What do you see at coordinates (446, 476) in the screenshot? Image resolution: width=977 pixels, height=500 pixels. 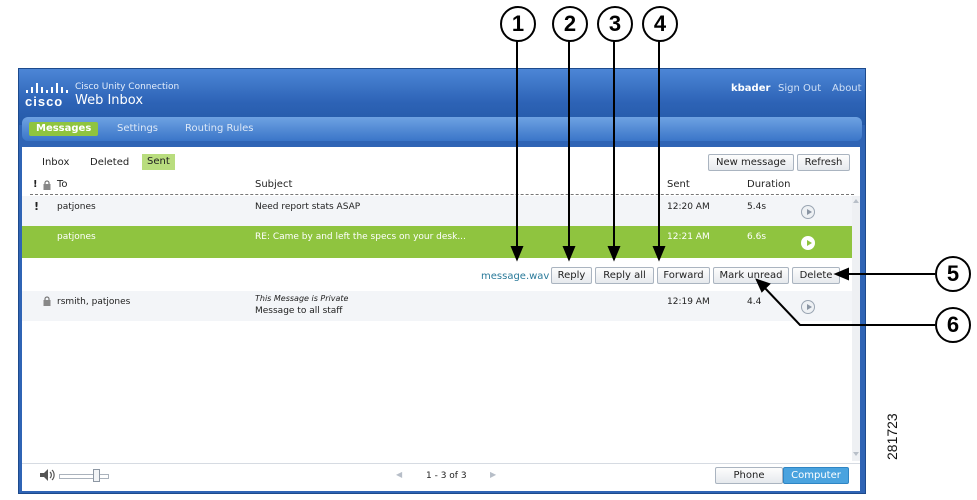 I see `pagination-label: 1 - 3 of 3` at bounding box center [446, 476].